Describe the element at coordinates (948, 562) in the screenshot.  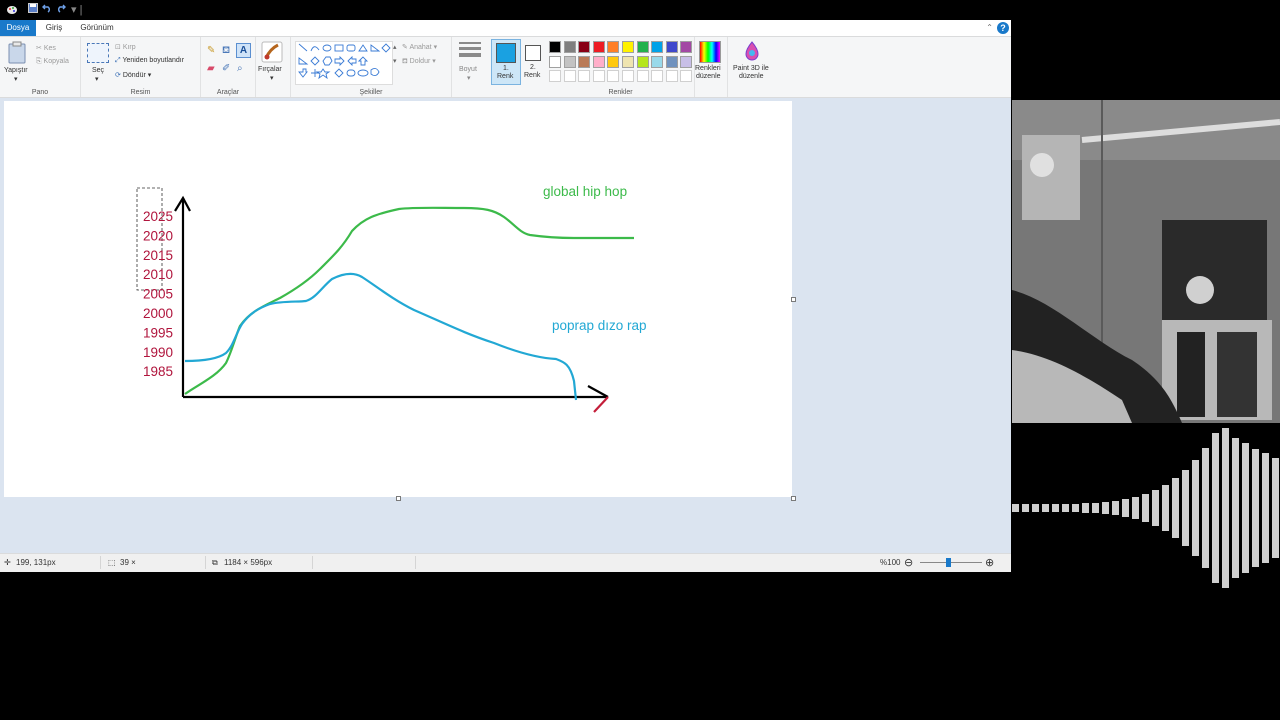
I see `zoom-slider-thumb` at that location.